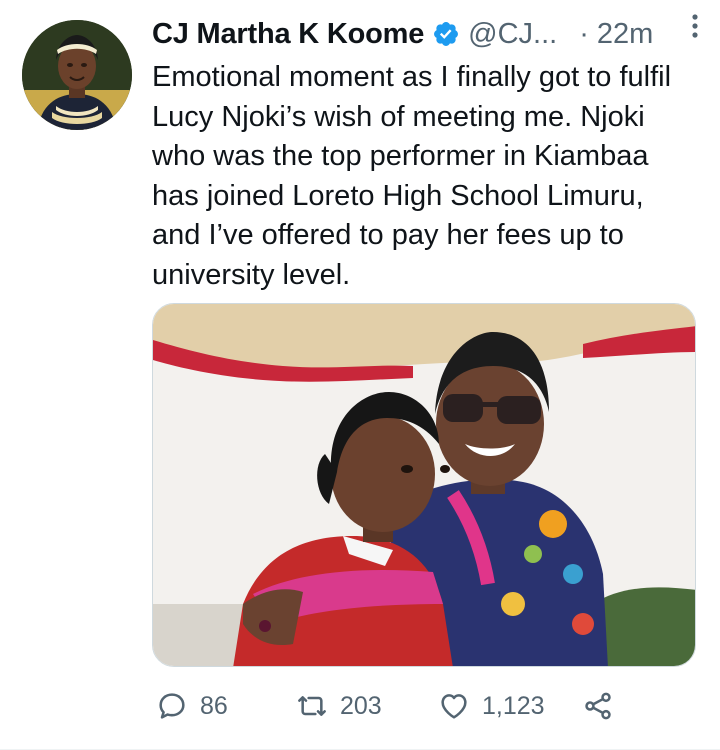 The height and width of the screenshot is (750, 720). Describe the element at coordinates (446, 34) in the screenshot. I see `verified-badge-icon` at that location.